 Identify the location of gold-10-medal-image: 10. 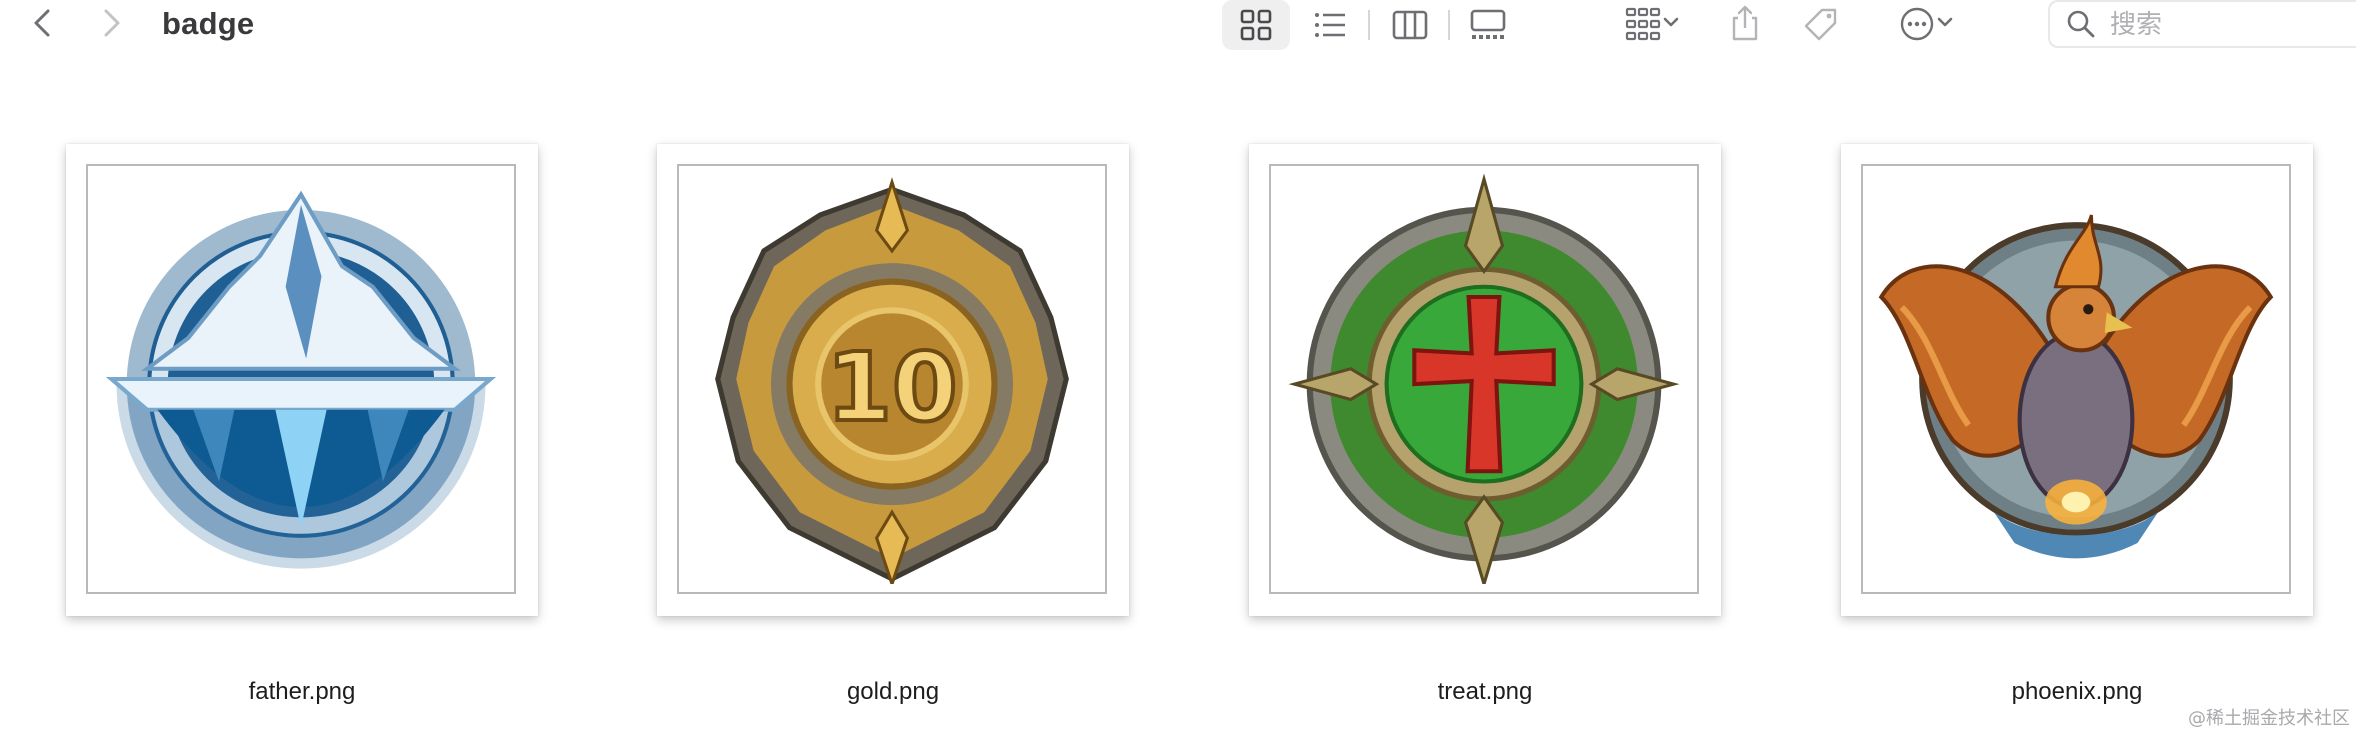
(892, 380).